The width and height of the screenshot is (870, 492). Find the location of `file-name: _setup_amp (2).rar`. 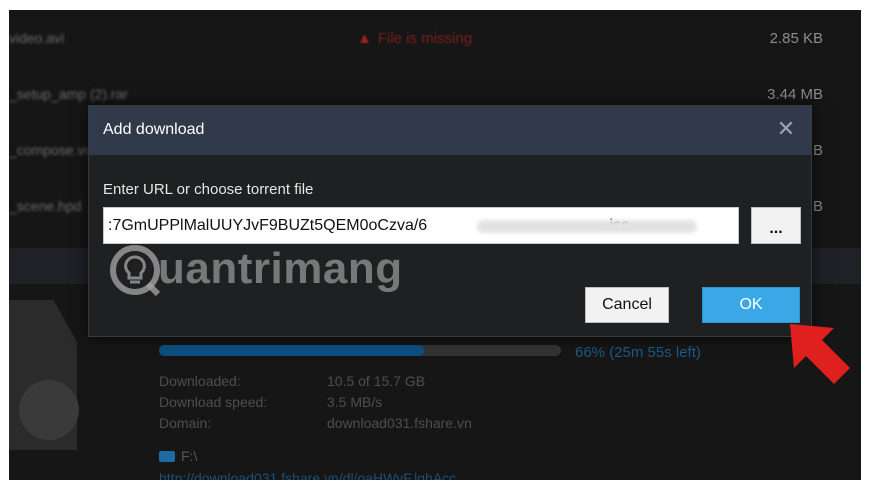

file-name: _setup_amp (2).rar is located at coordinates (69, 94).